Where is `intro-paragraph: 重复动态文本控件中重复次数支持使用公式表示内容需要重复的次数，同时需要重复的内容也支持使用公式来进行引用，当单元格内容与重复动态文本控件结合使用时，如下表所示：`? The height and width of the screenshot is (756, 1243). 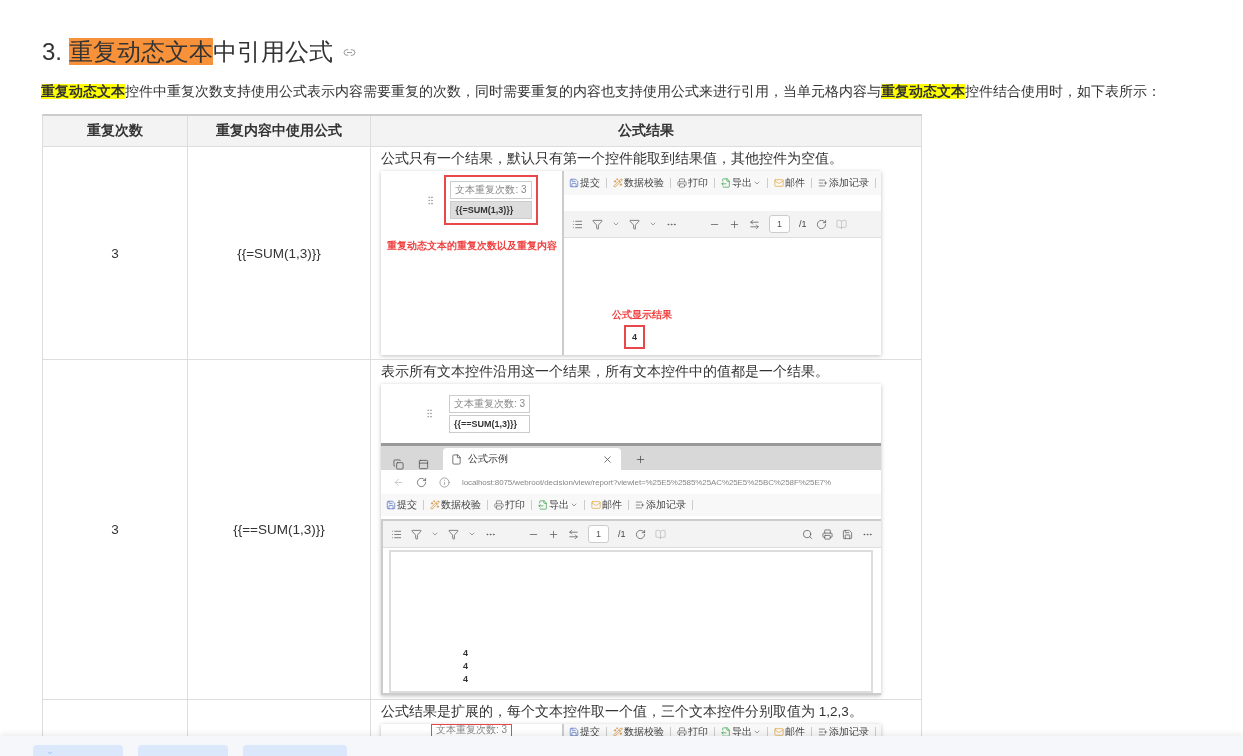
intro-paragraph: 重复动态文本控件中重复次数支持使用公式表示内容需要重复的次数，同时需要重复的内容也支持使用公式来进行引用，当单元格内容与重复动态文本控件结合使用时，如下表所示： is located at coordinates (601, 92).